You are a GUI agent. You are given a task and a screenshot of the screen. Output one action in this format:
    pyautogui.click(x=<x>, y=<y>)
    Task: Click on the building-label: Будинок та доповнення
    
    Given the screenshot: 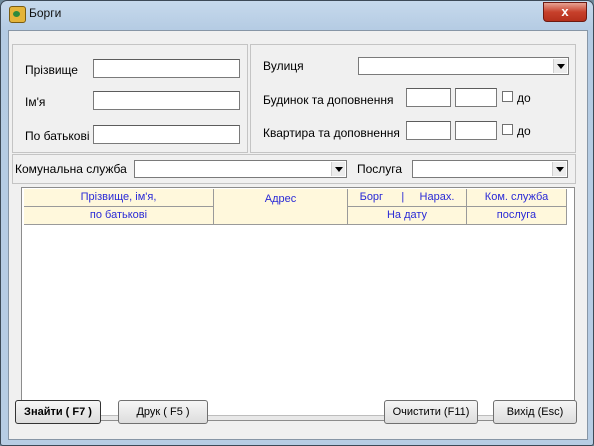 What is the action you would take?
    pyautogui.click(x=328, y=100)
    